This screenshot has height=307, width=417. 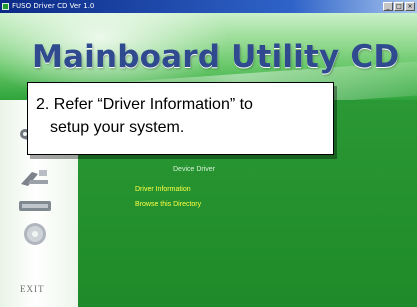 I want to click on menu-item-device-driver: Device Driver, so click(x=194, y=169).